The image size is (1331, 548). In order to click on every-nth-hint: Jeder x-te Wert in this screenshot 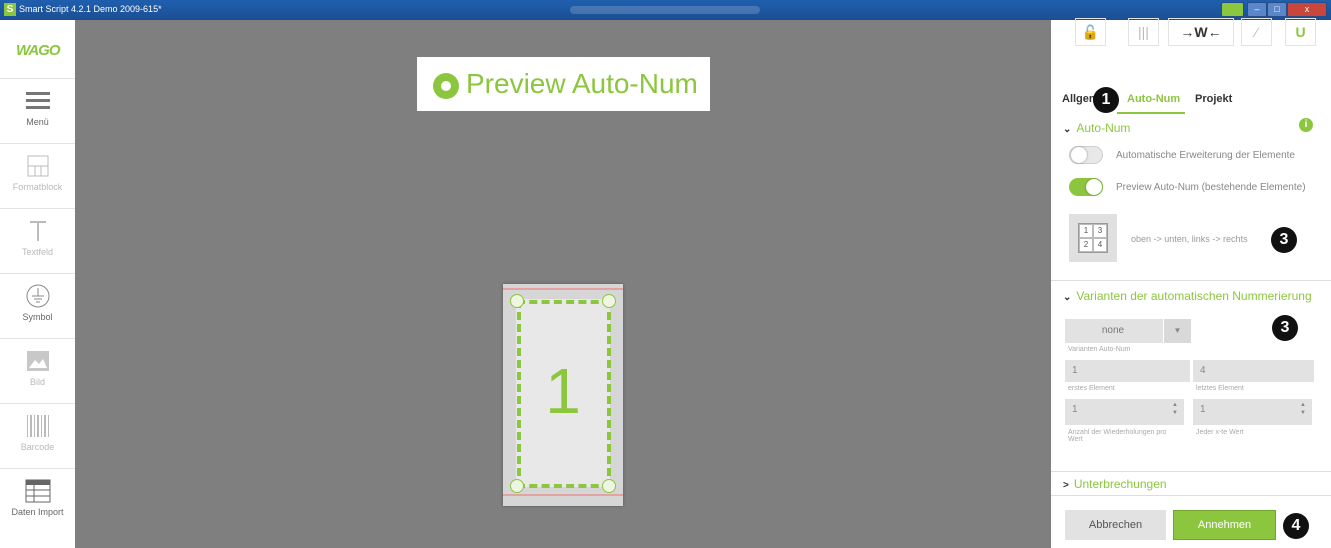, I will do `click(1220, 432)`.